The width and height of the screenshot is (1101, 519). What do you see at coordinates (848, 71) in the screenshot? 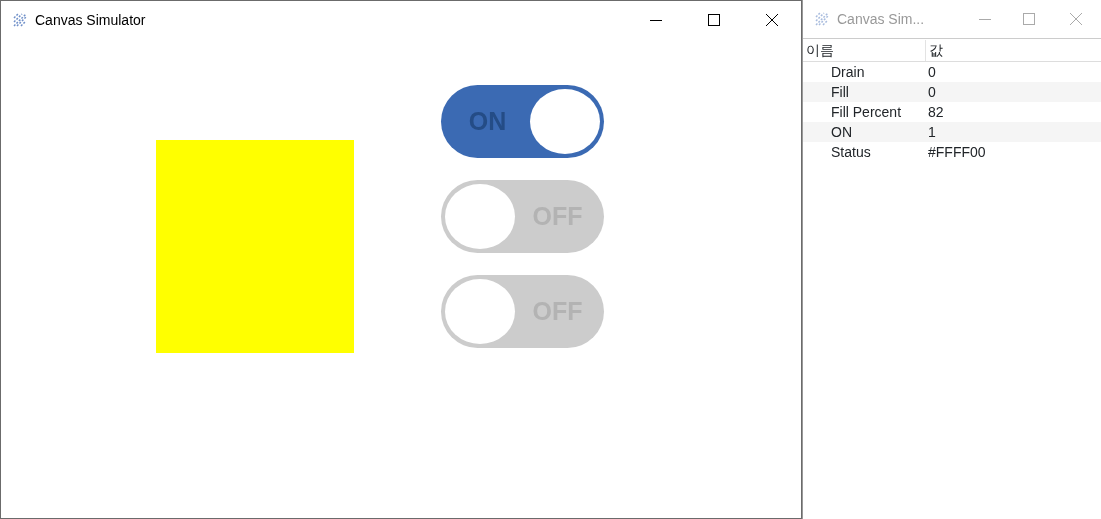
I see `property-name: Drain` at bounding box center [848, 71].